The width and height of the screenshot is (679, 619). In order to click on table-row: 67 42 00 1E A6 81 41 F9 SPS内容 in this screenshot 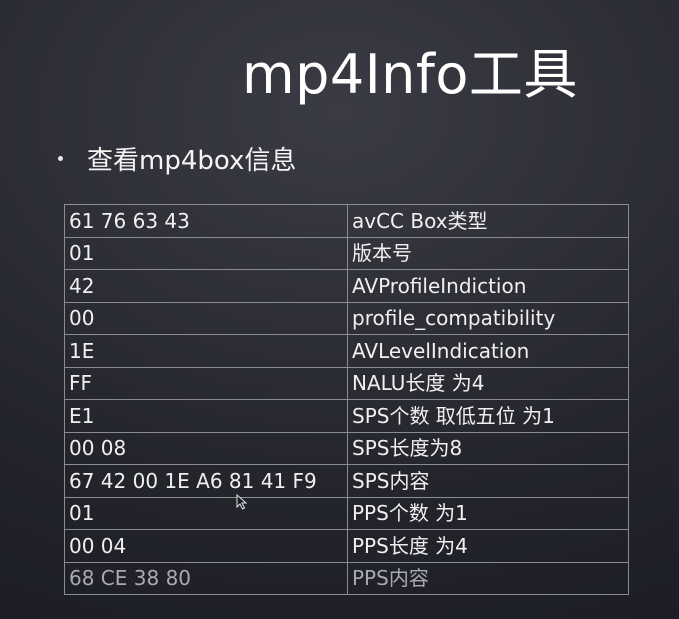, I will do `click(346, 481)`.